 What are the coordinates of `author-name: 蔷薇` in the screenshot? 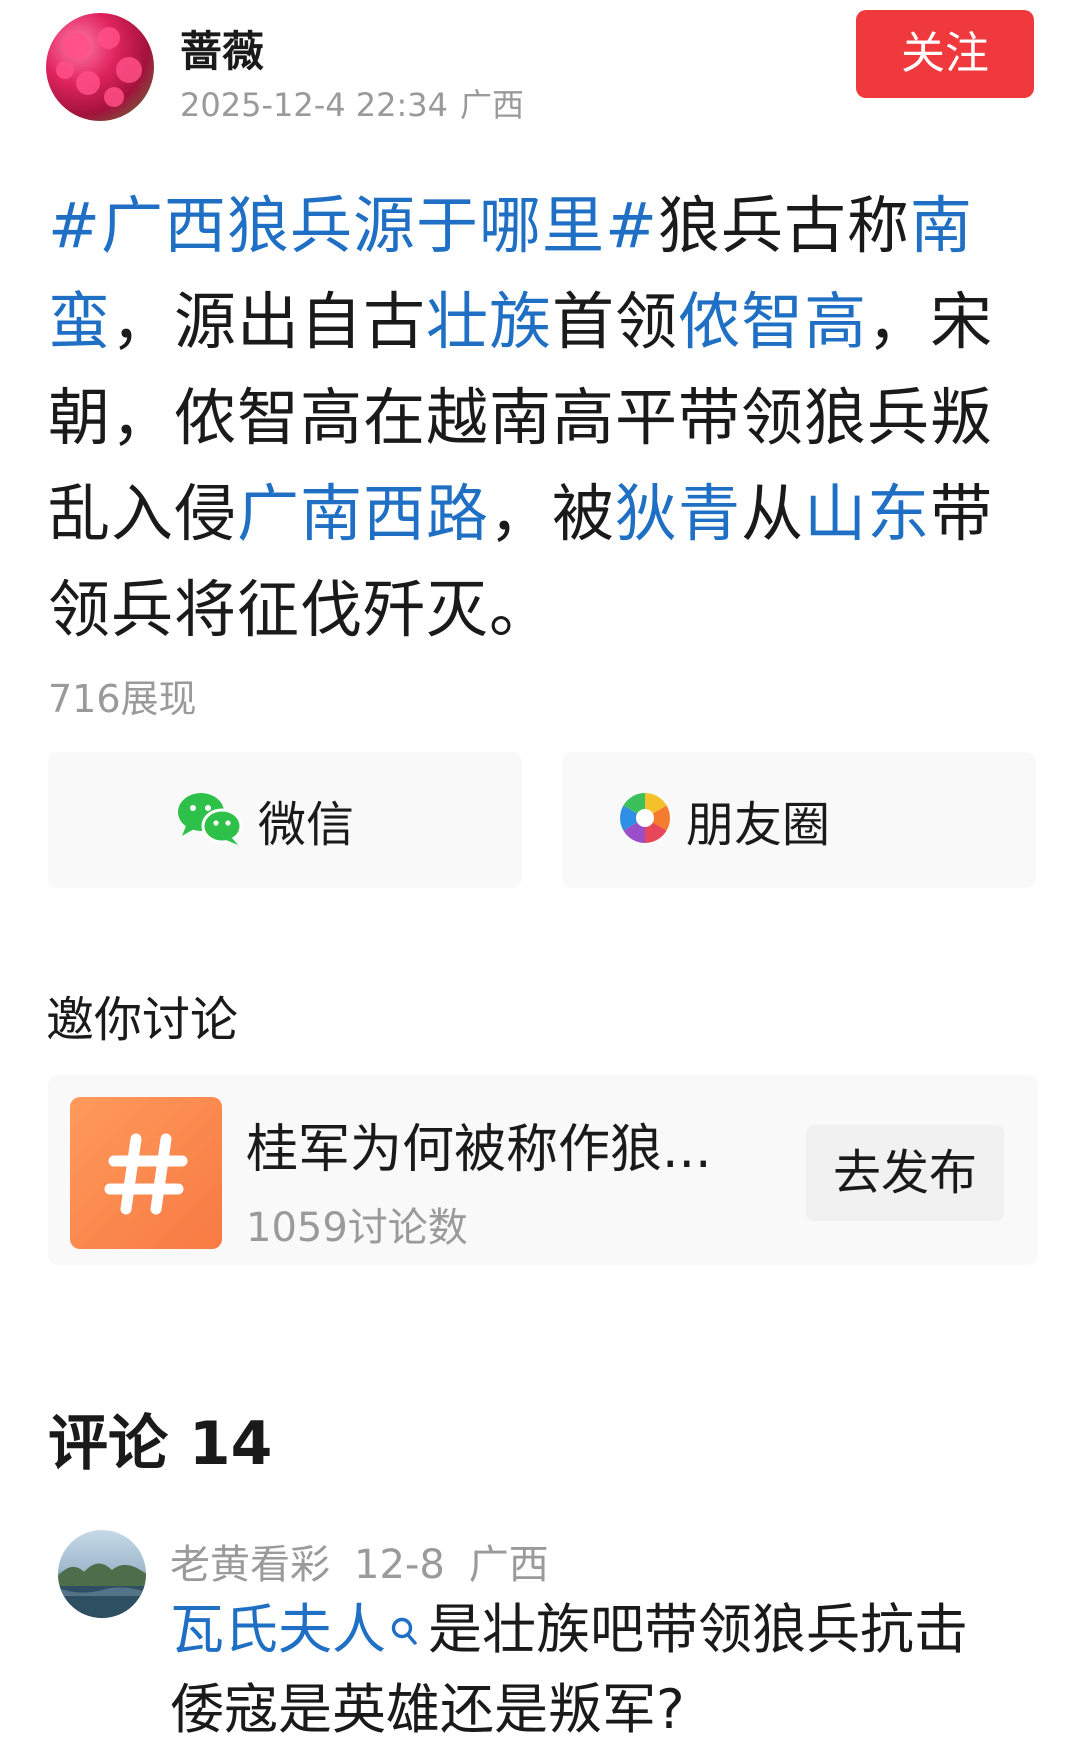 It's located at (222, 48).